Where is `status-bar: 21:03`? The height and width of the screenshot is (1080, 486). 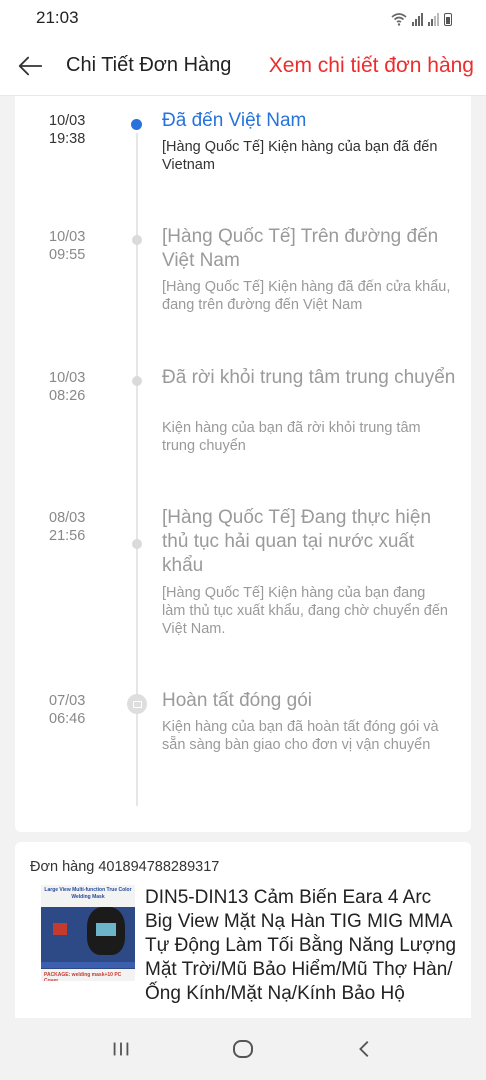
status-bar: 21:03 is located at coordinates (243, 18).